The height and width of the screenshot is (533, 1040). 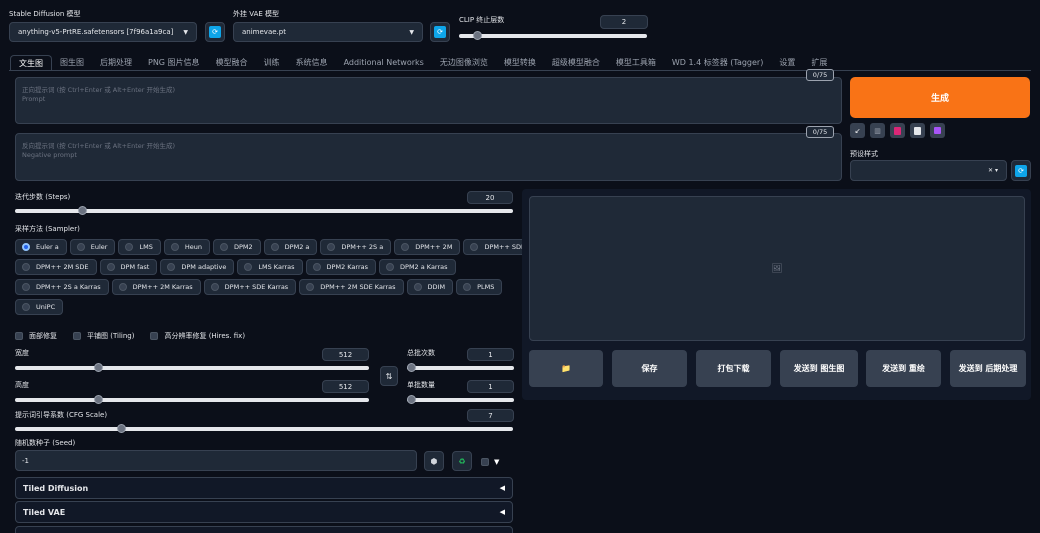 What do you see at coordinates (197, 336) in the screenshot?
I see `hires-fix-checkbox: 高分辨率修复 (Hires. fix)` at bounding box center [197, 336].